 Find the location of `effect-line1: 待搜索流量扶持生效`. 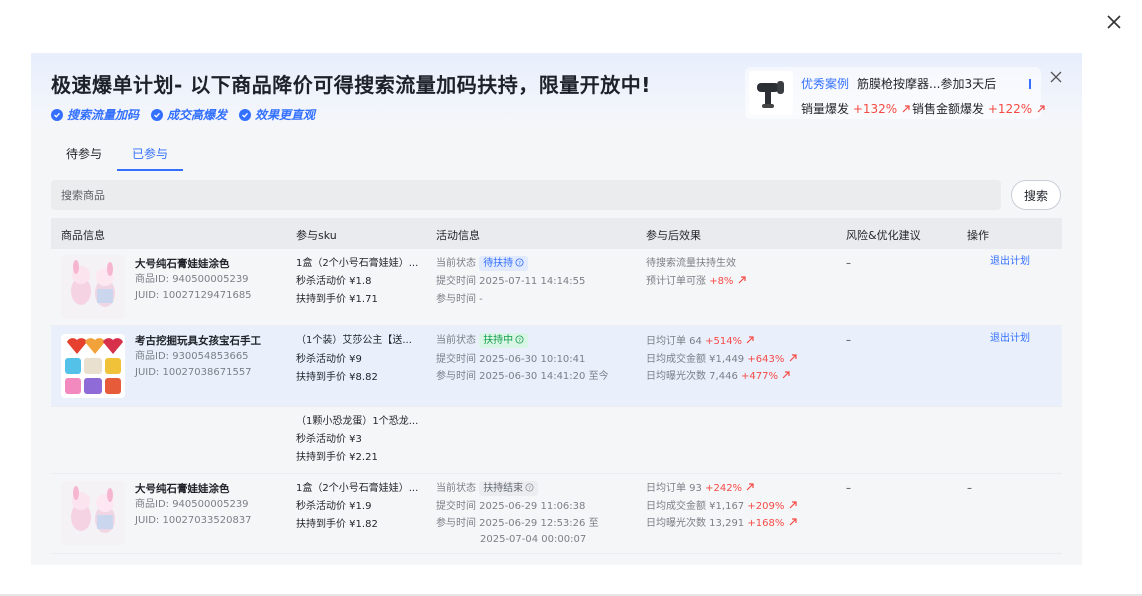

effect-line1: 待搜索流量扶持生效 is located at coordinates (691, 263).